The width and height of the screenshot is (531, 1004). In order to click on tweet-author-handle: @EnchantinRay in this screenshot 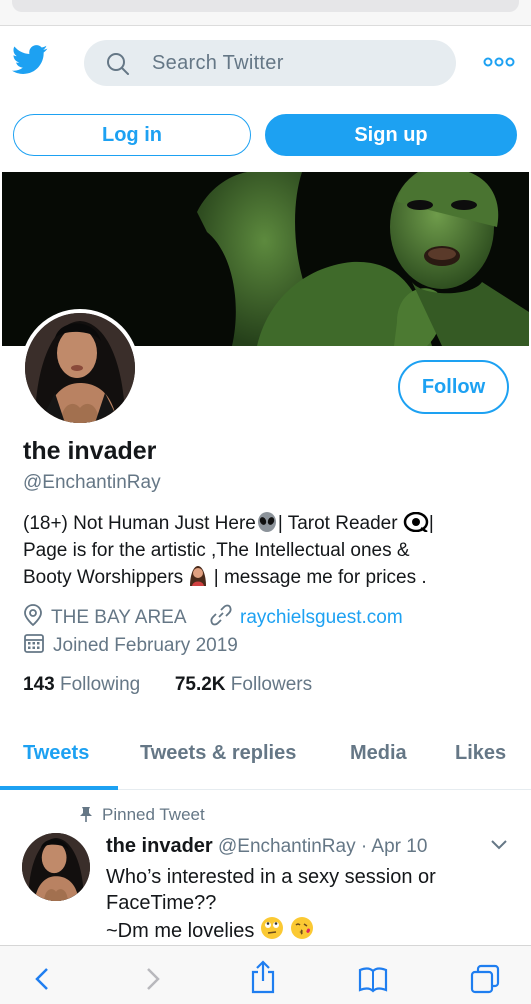, I will do `click(287, 846)`.